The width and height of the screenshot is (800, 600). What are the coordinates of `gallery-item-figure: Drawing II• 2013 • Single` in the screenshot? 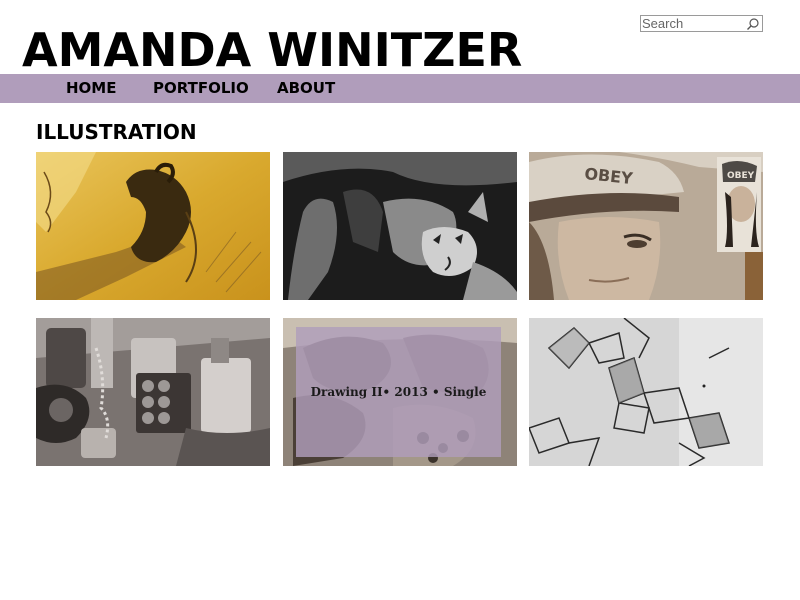 It's located at (400, 392).